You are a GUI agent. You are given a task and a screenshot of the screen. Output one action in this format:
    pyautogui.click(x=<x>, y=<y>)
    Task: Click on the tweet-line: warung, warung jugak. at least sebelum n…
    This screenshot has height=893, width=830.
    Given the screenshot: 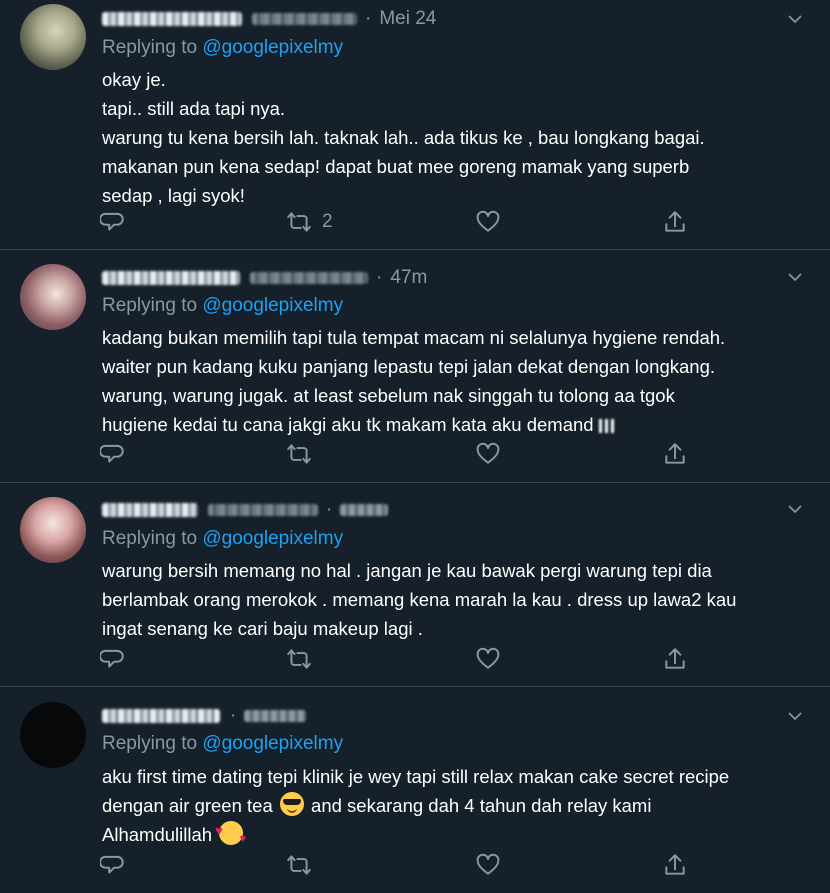 What is the action you would take?
    pyautogui.click(x=388, y=395)
    